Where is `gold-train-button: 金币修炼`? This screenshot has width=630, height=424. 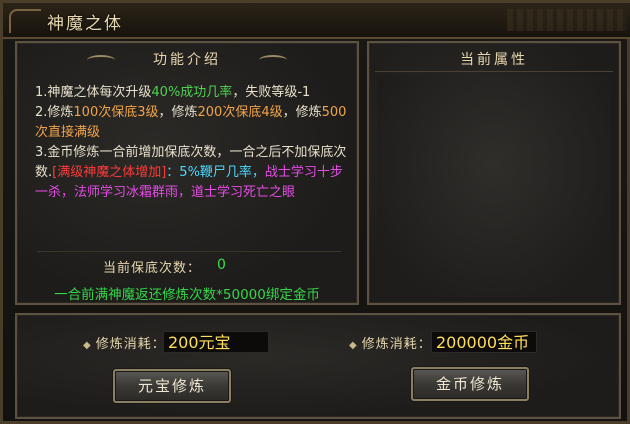 gold-train-button: 金币修炼 is located at coordinates (470, 384).